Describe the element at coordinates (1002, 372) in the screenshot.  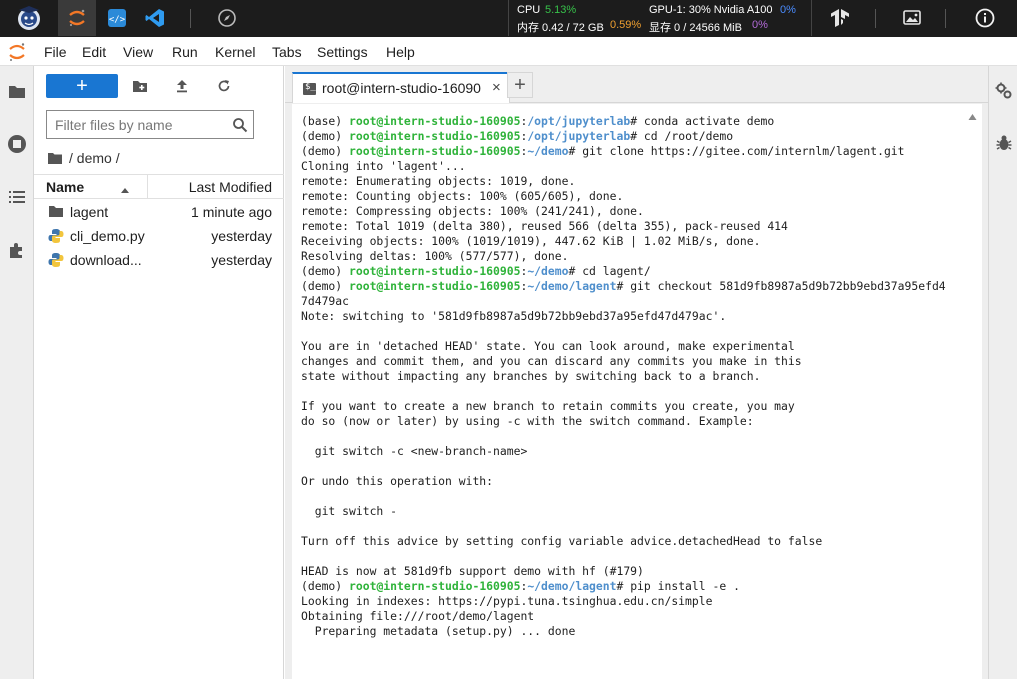
I see `right-sidebar-tabs` at that location.